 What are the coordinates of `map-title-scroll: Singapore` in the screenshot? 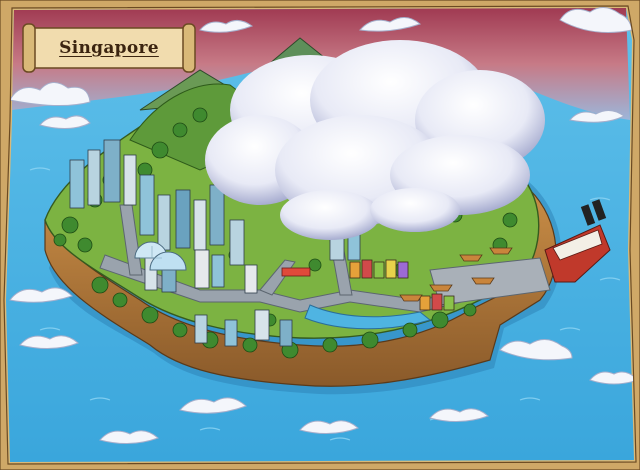 It's located at (109, 48).